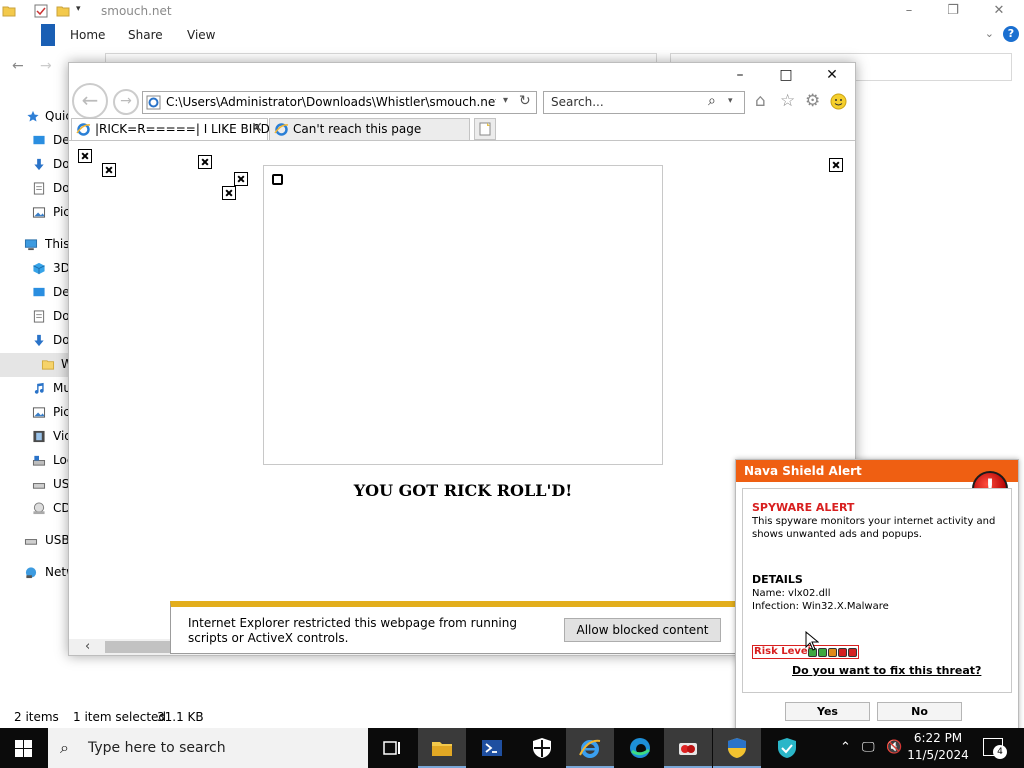 This screenshot has width=1024, height=768. I want to click on minimize-button: –, so click(909, 12).